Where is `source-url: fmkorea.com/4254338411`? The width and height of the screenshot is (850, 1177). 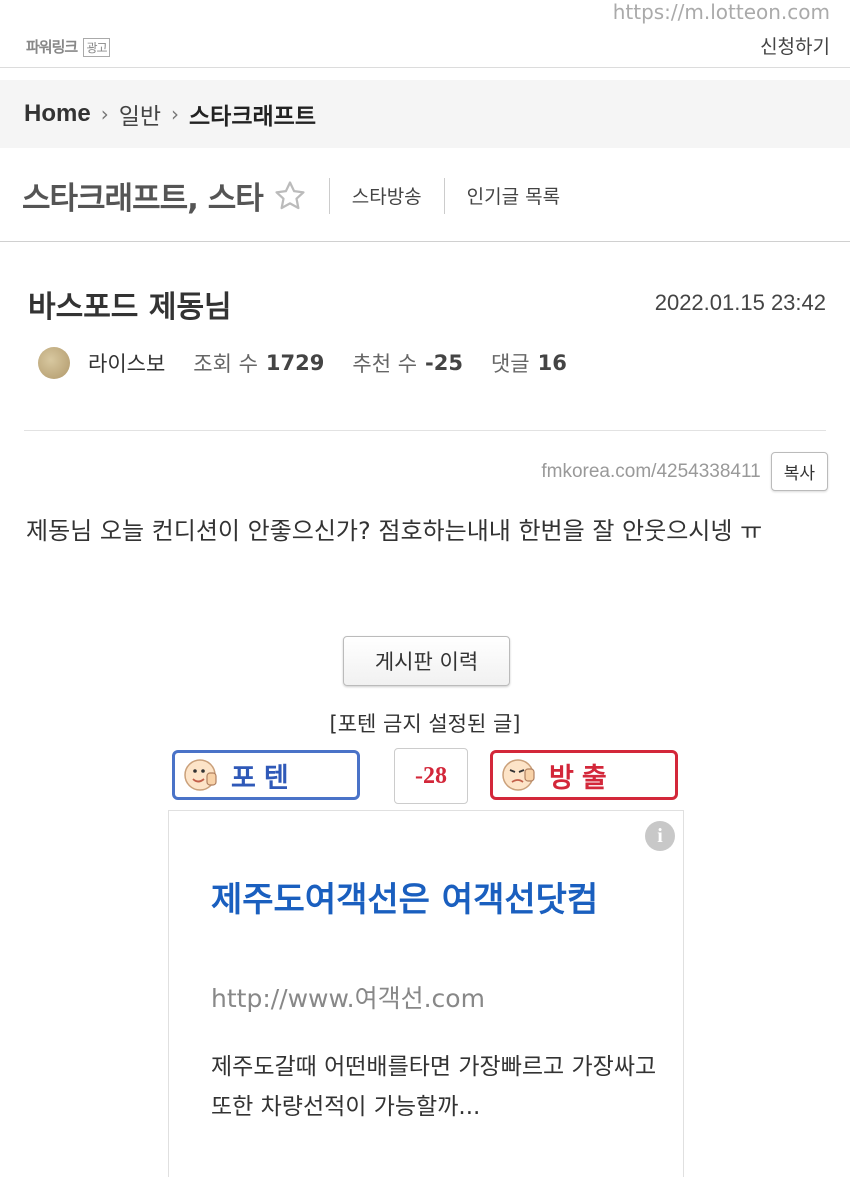 source-url: fmkorea.com/4254338411 is located at coordinates (650, 472).